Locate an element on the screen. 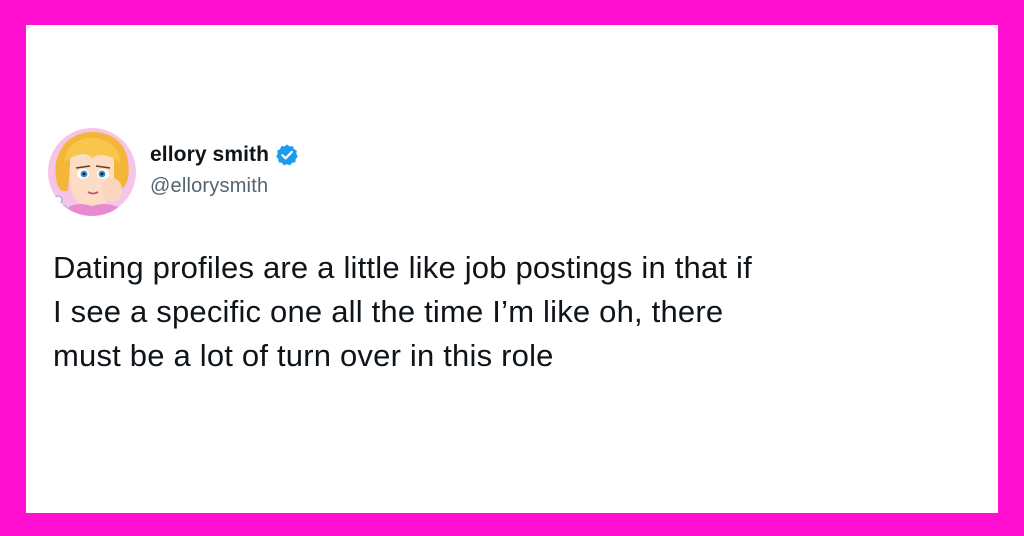 This screenshot has height=536, width=1024. avatar-illustration is located at coordinates (92, 172).